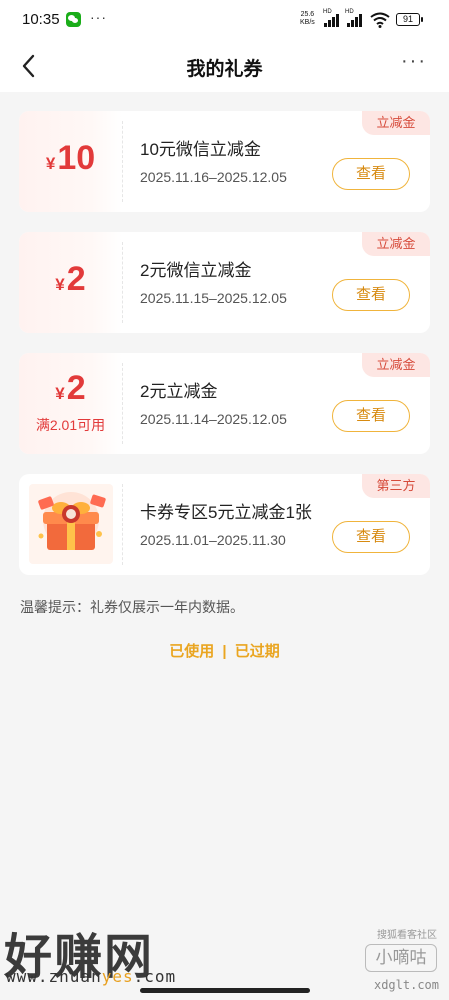 The image size is (449, 1000). What do you see at coordinates (73, 19) in the screenshot?
I see `wechat-notification-icon` at bounding box center [73, 19].